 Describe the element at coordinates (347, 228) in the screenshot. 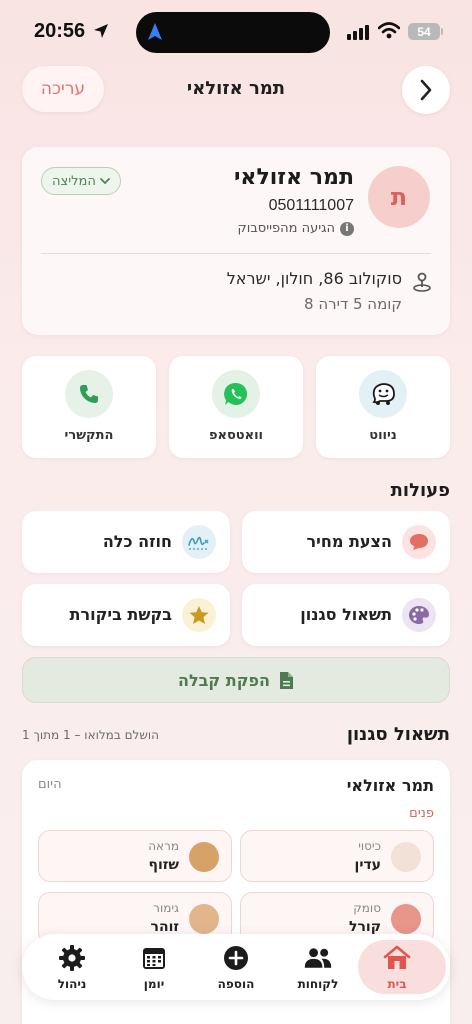

I see `info-icon: i` at that location.